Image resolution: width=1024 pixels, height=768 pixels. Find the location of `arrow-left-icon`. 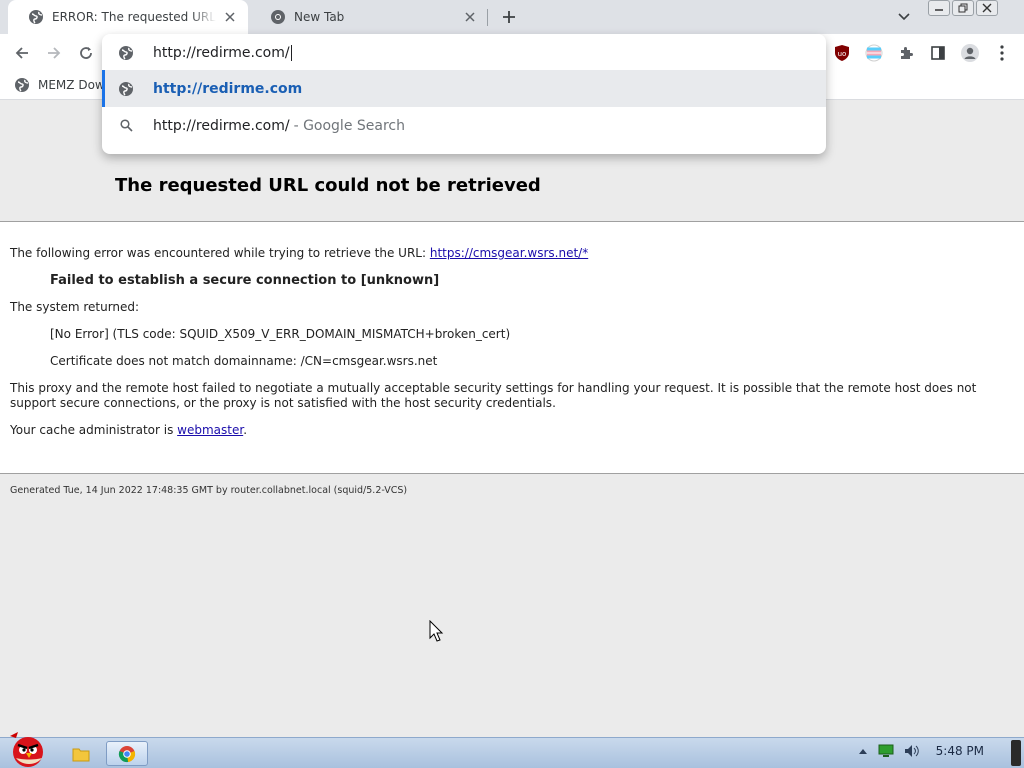

arrow-left-icon is located at coordinates (21, 53).